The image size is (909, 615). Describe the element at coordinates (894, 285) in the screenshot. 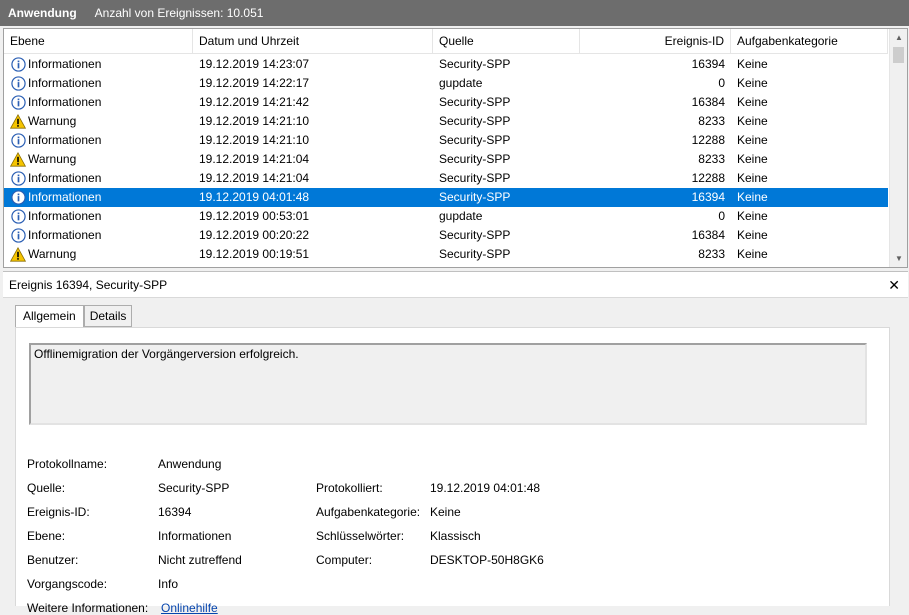

I see `close-icon: ✕` at that location.